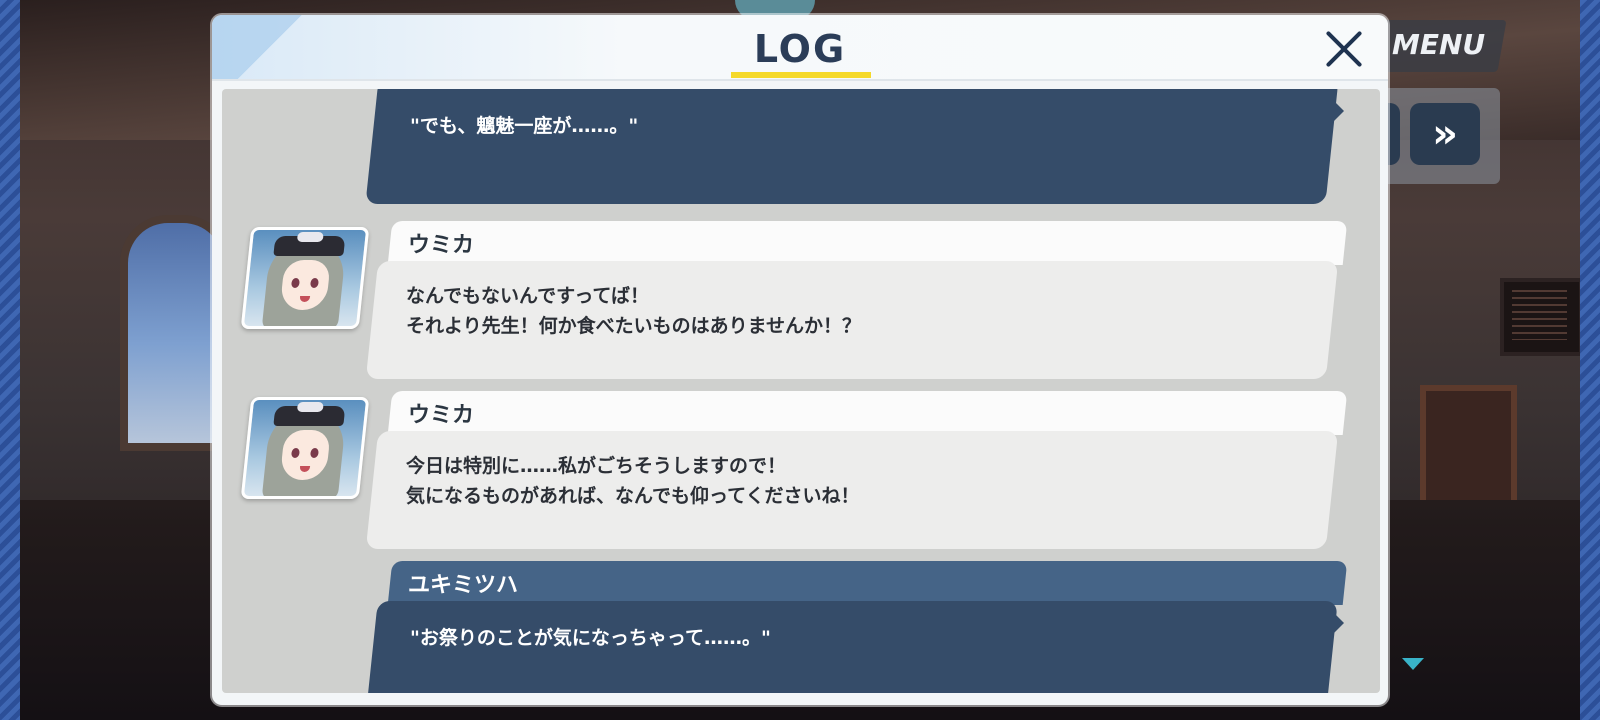  What do you see at coordinates (1413, 664) in the screenshot?
I see `next-arrow-icon` at bounding box center [1413, 664].